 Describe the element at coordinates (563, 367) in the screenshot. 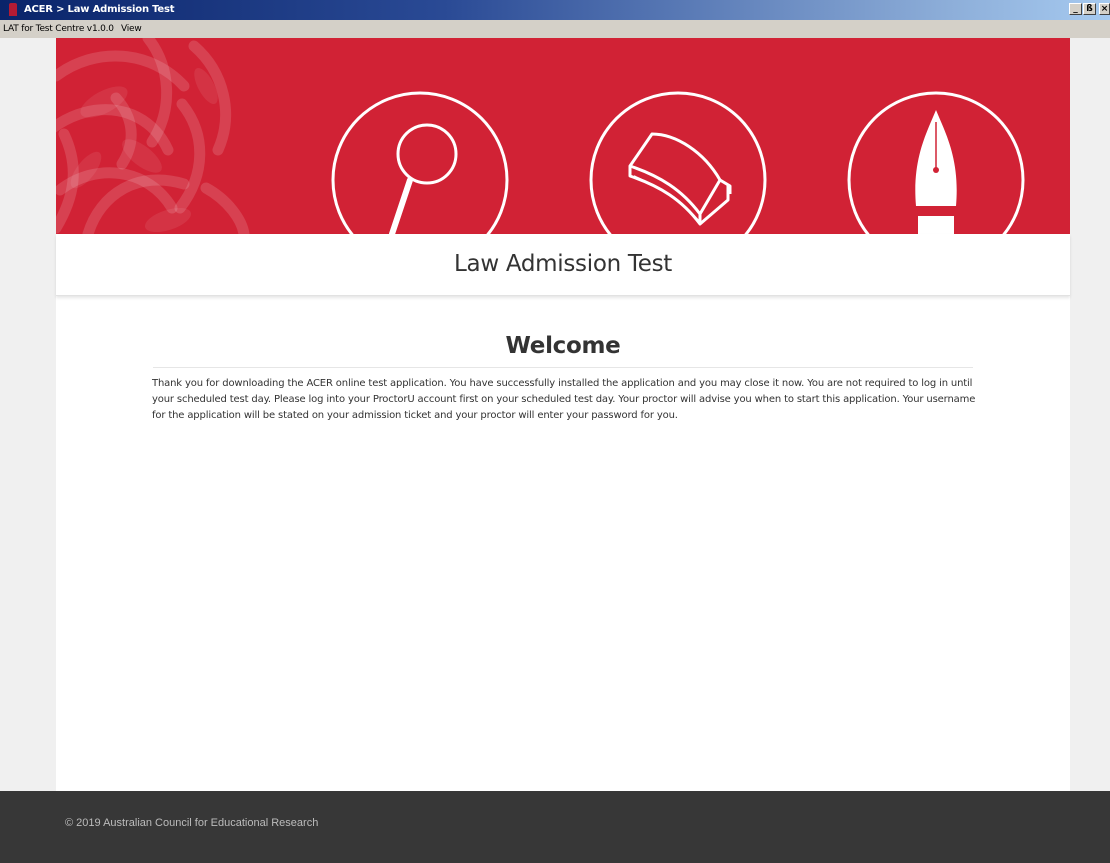

I see `welcome-divider` at that location.